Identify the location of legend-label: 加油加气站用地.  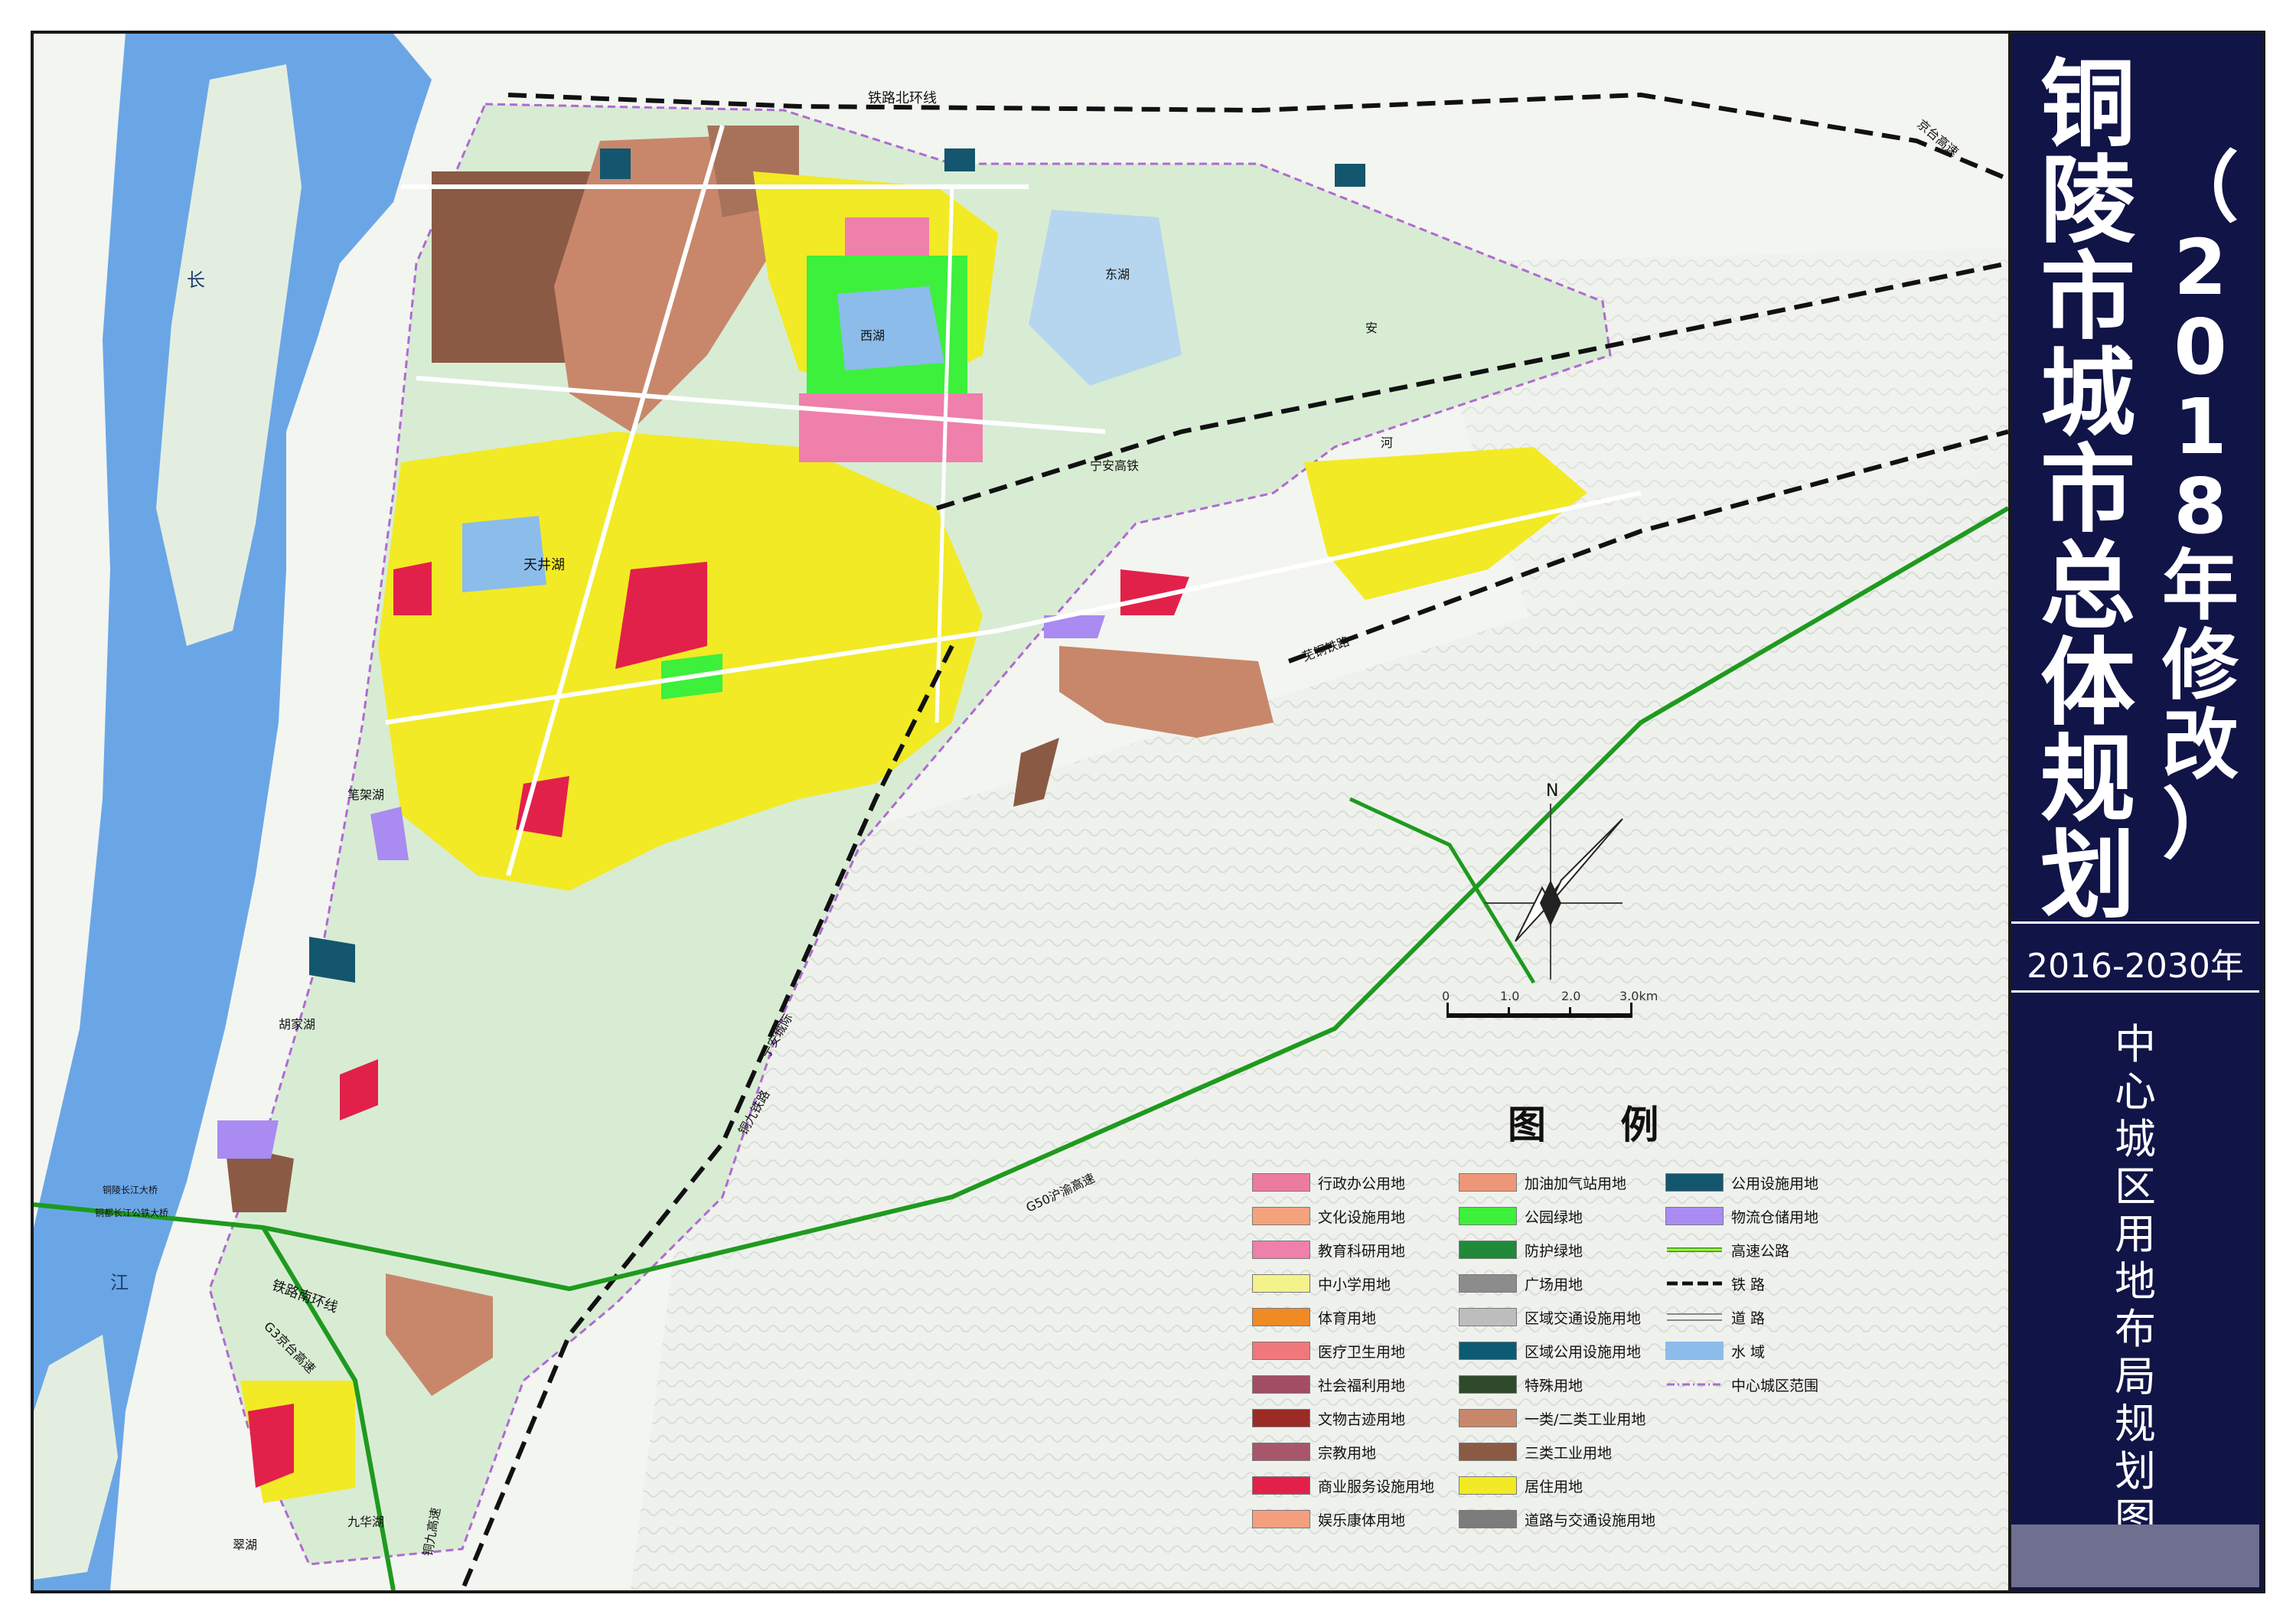
(1576, 1183).